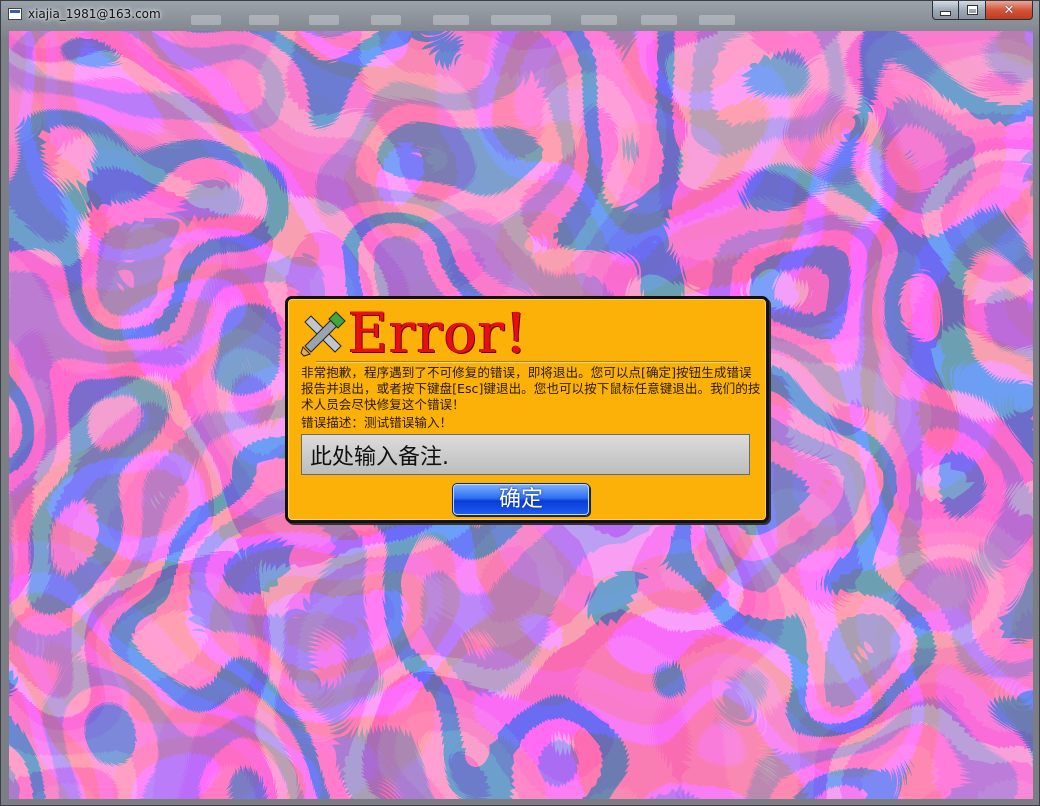  What do you see at coordinates (94, 14) in the screenshot?
I see `window-title: xiajia_1981@163.com` at bounding box center [94, 14].